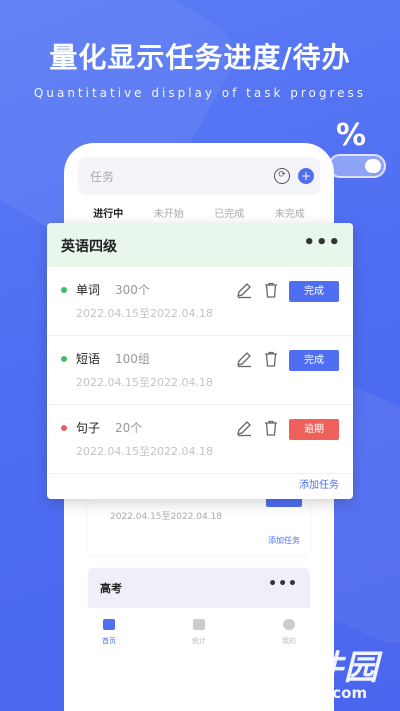 The image size is (400, 711). I want to click on stats-icon, so click(199, 624).